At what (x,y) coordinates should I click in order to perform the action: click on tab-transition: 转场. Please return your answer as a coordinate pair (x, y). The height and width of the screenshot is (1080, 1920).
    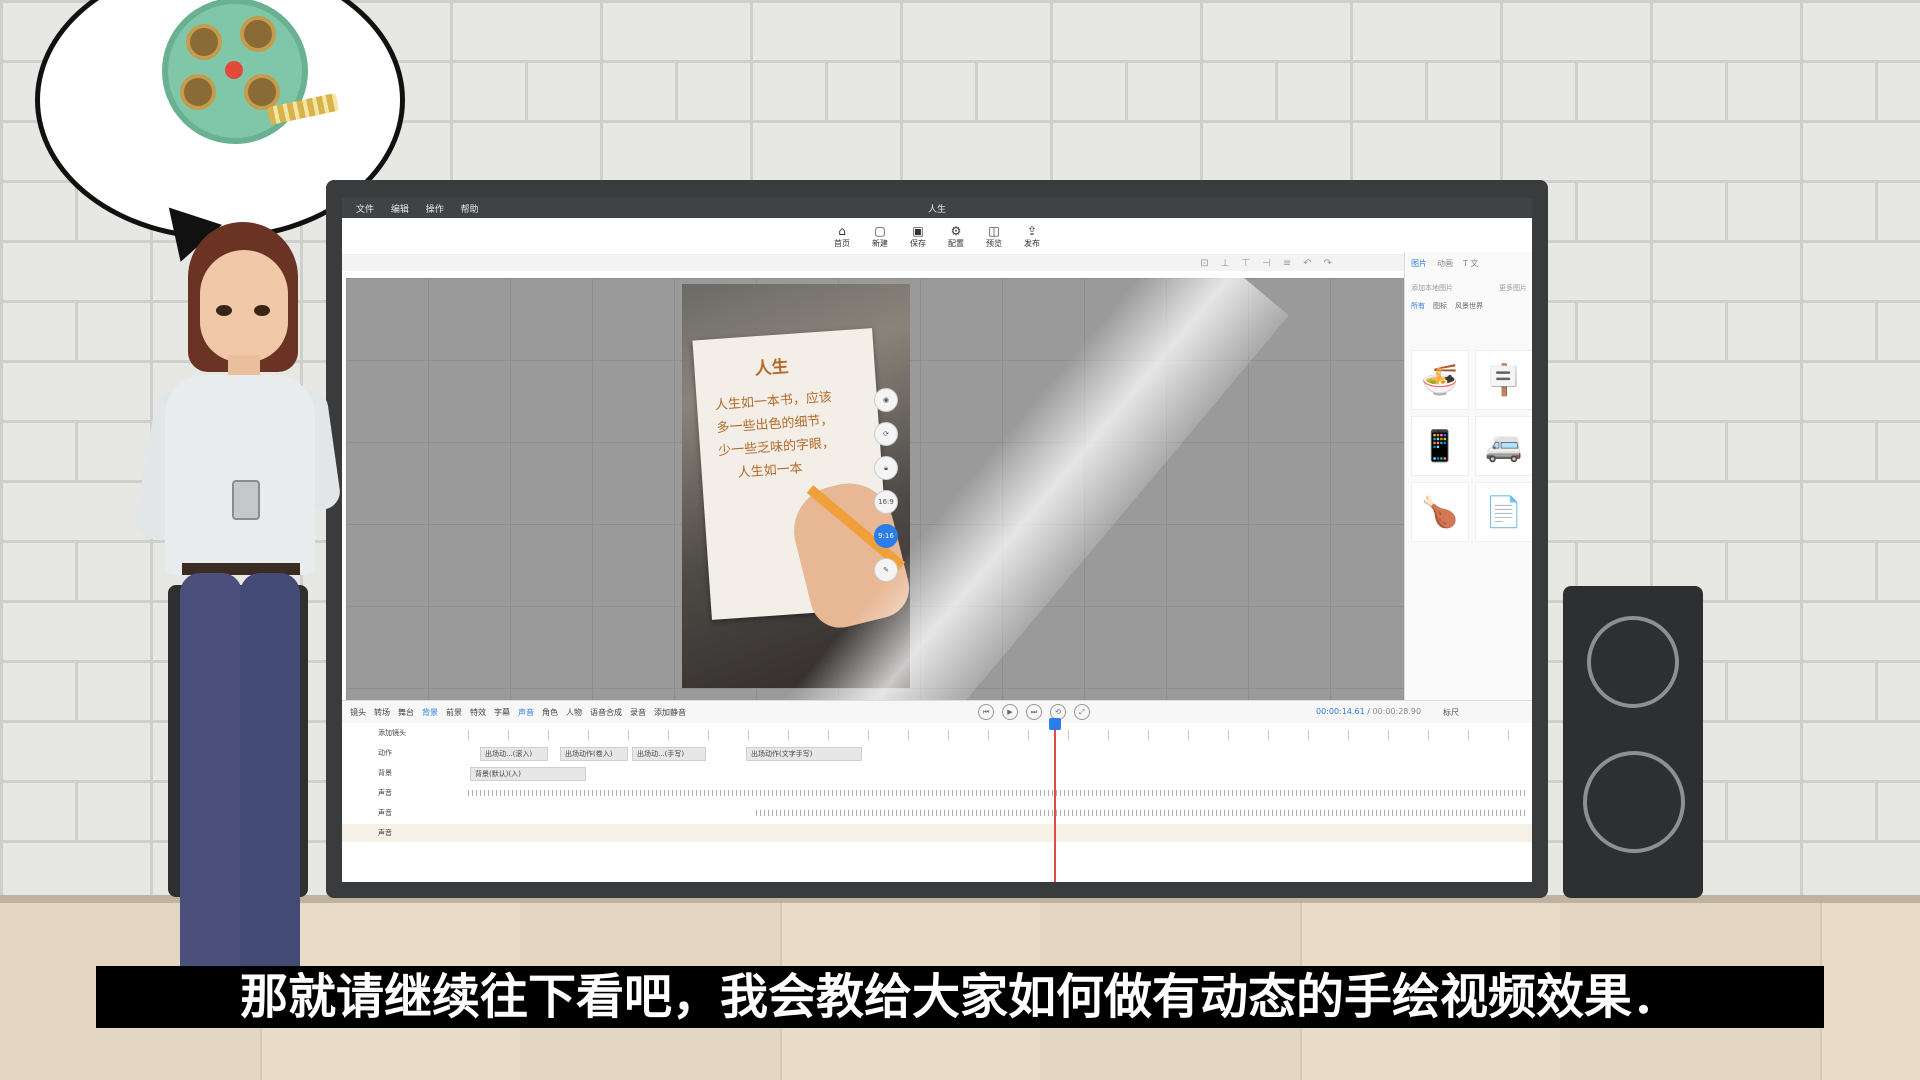
    Looking at the image, I should click on (382, 712).